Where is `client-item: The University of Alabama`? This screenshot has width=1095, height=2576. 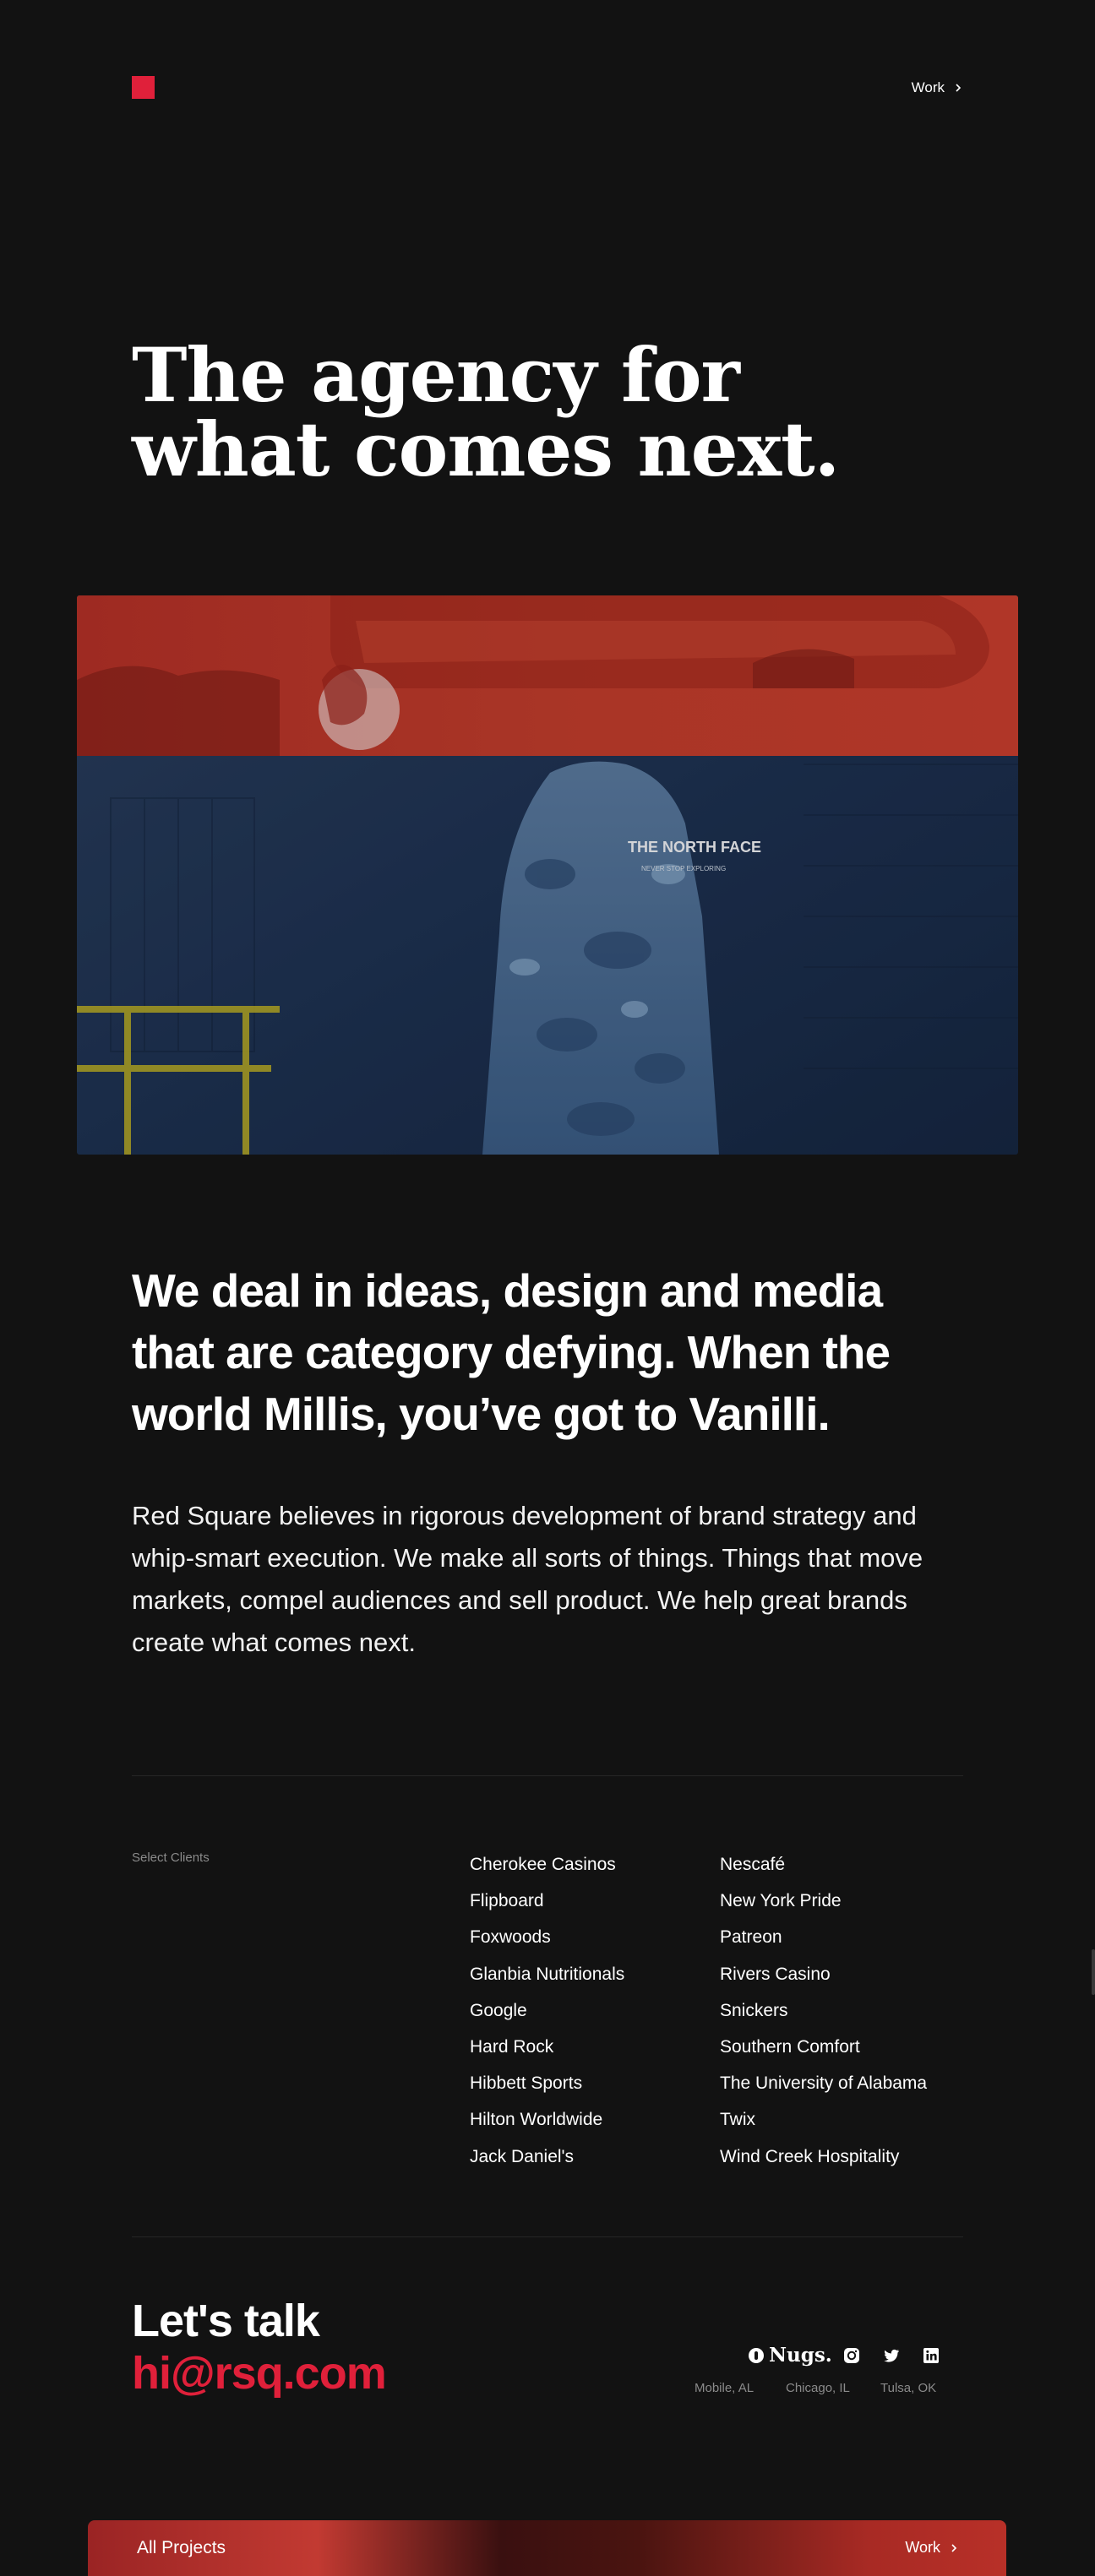
client-item: The University of Alabama is located at coordinates (824, 2083).